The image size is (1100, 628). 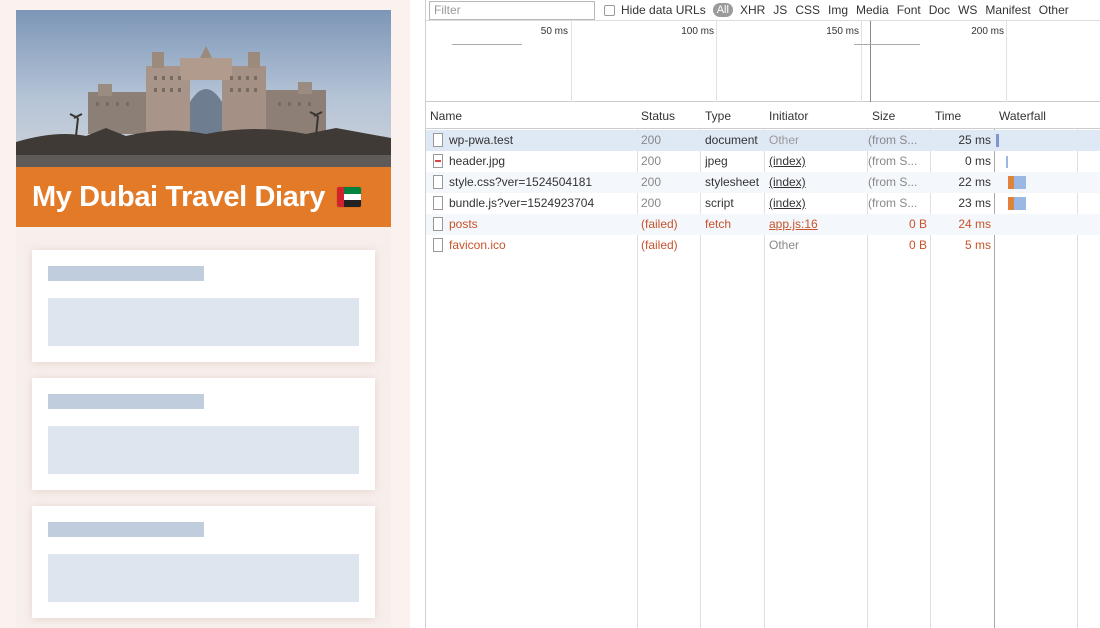 I want to click on column-header-time: Time, so click(x=948, y=116).